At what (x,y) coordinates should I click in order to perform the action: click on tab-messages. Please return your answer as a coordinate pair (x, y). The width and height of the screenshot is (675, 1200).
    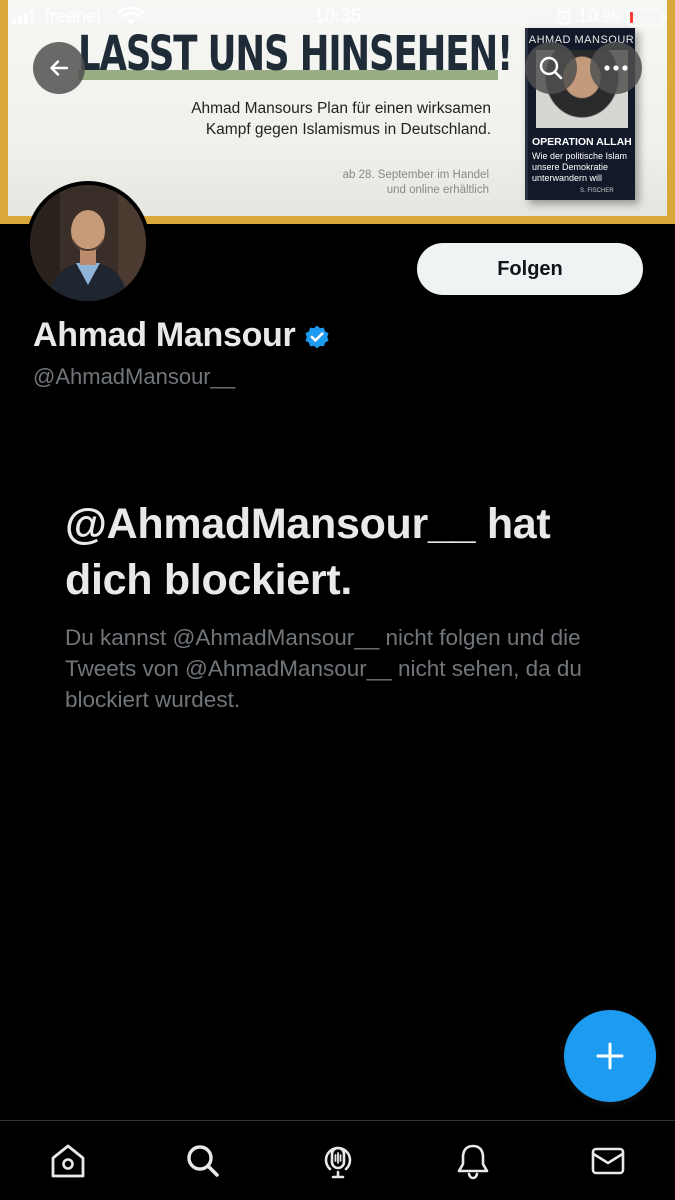
    Looking at the image, I should click on (608, 1161).